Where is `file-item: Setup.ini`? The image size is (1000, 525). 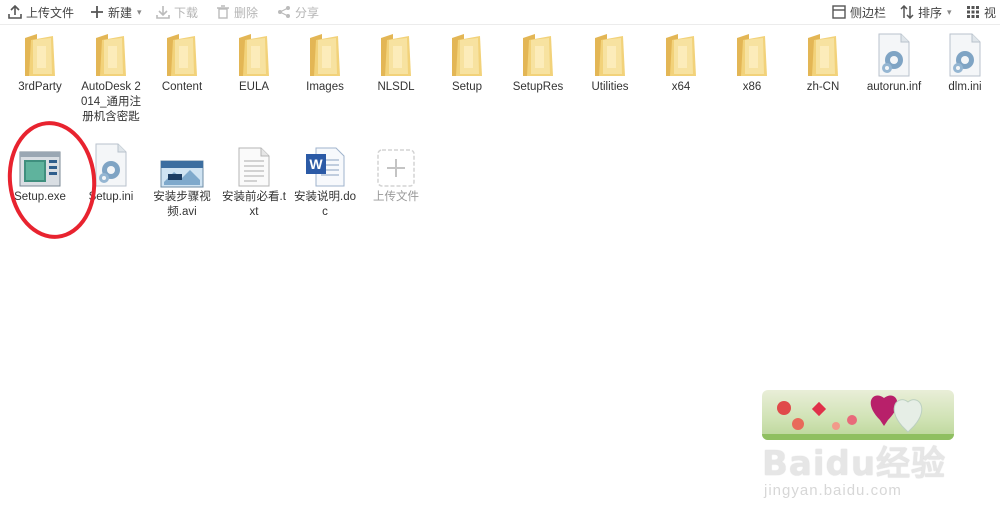
file-item: Setup.ini is located at coordinates (111, 172).